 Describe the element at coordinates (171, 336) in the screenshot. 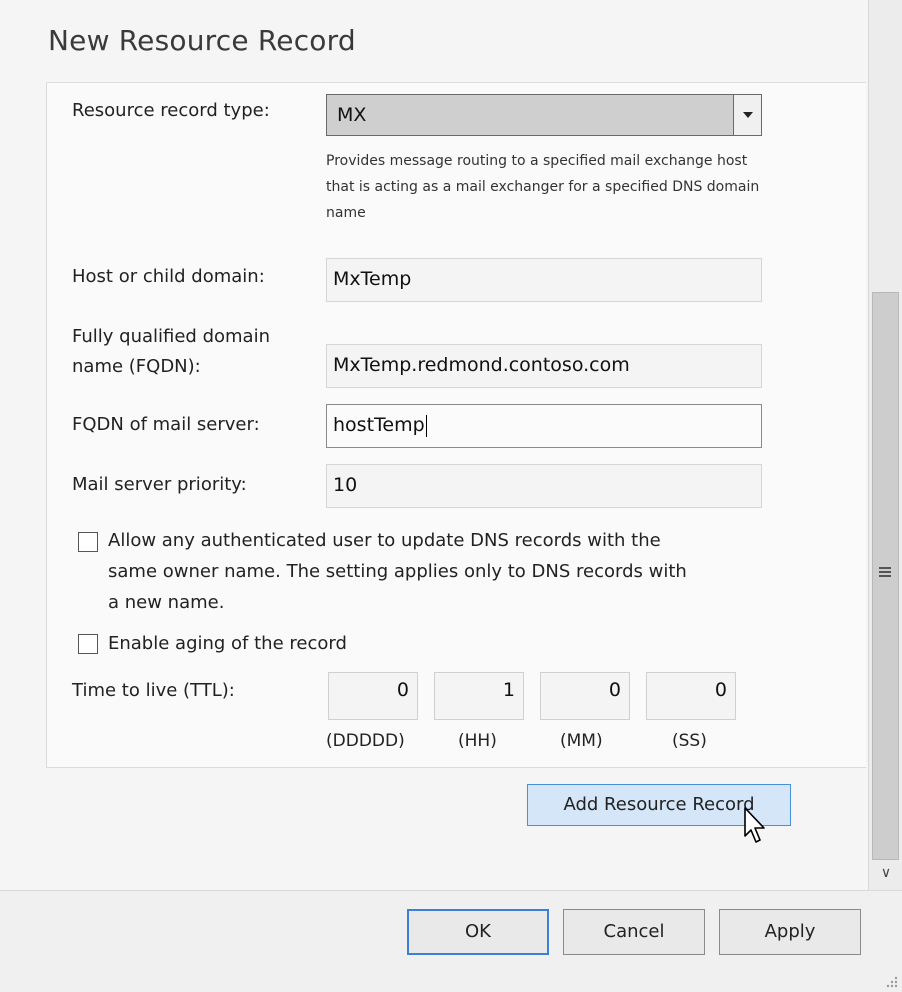

I see `fqdn-label-line1: Fully qualified domain` at that location.